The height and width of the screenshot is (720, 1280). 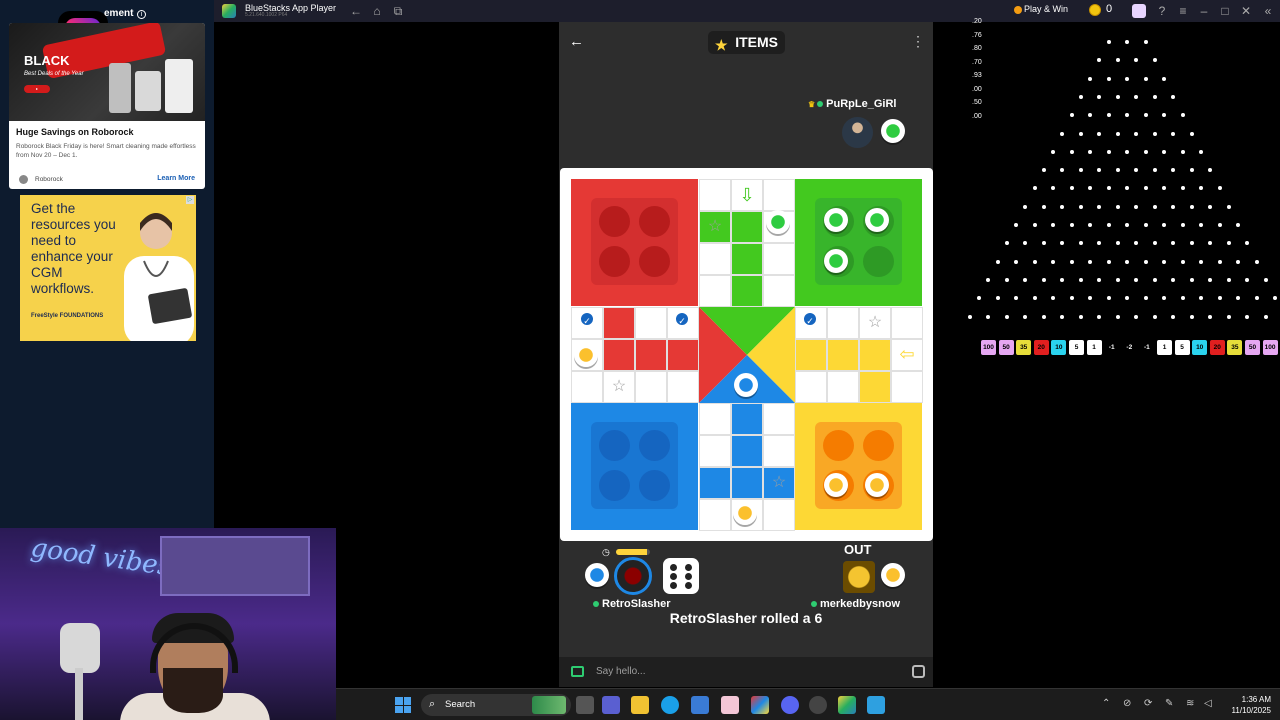 I want to click on menu-icon: ≡, so click(x=1183, y=11).